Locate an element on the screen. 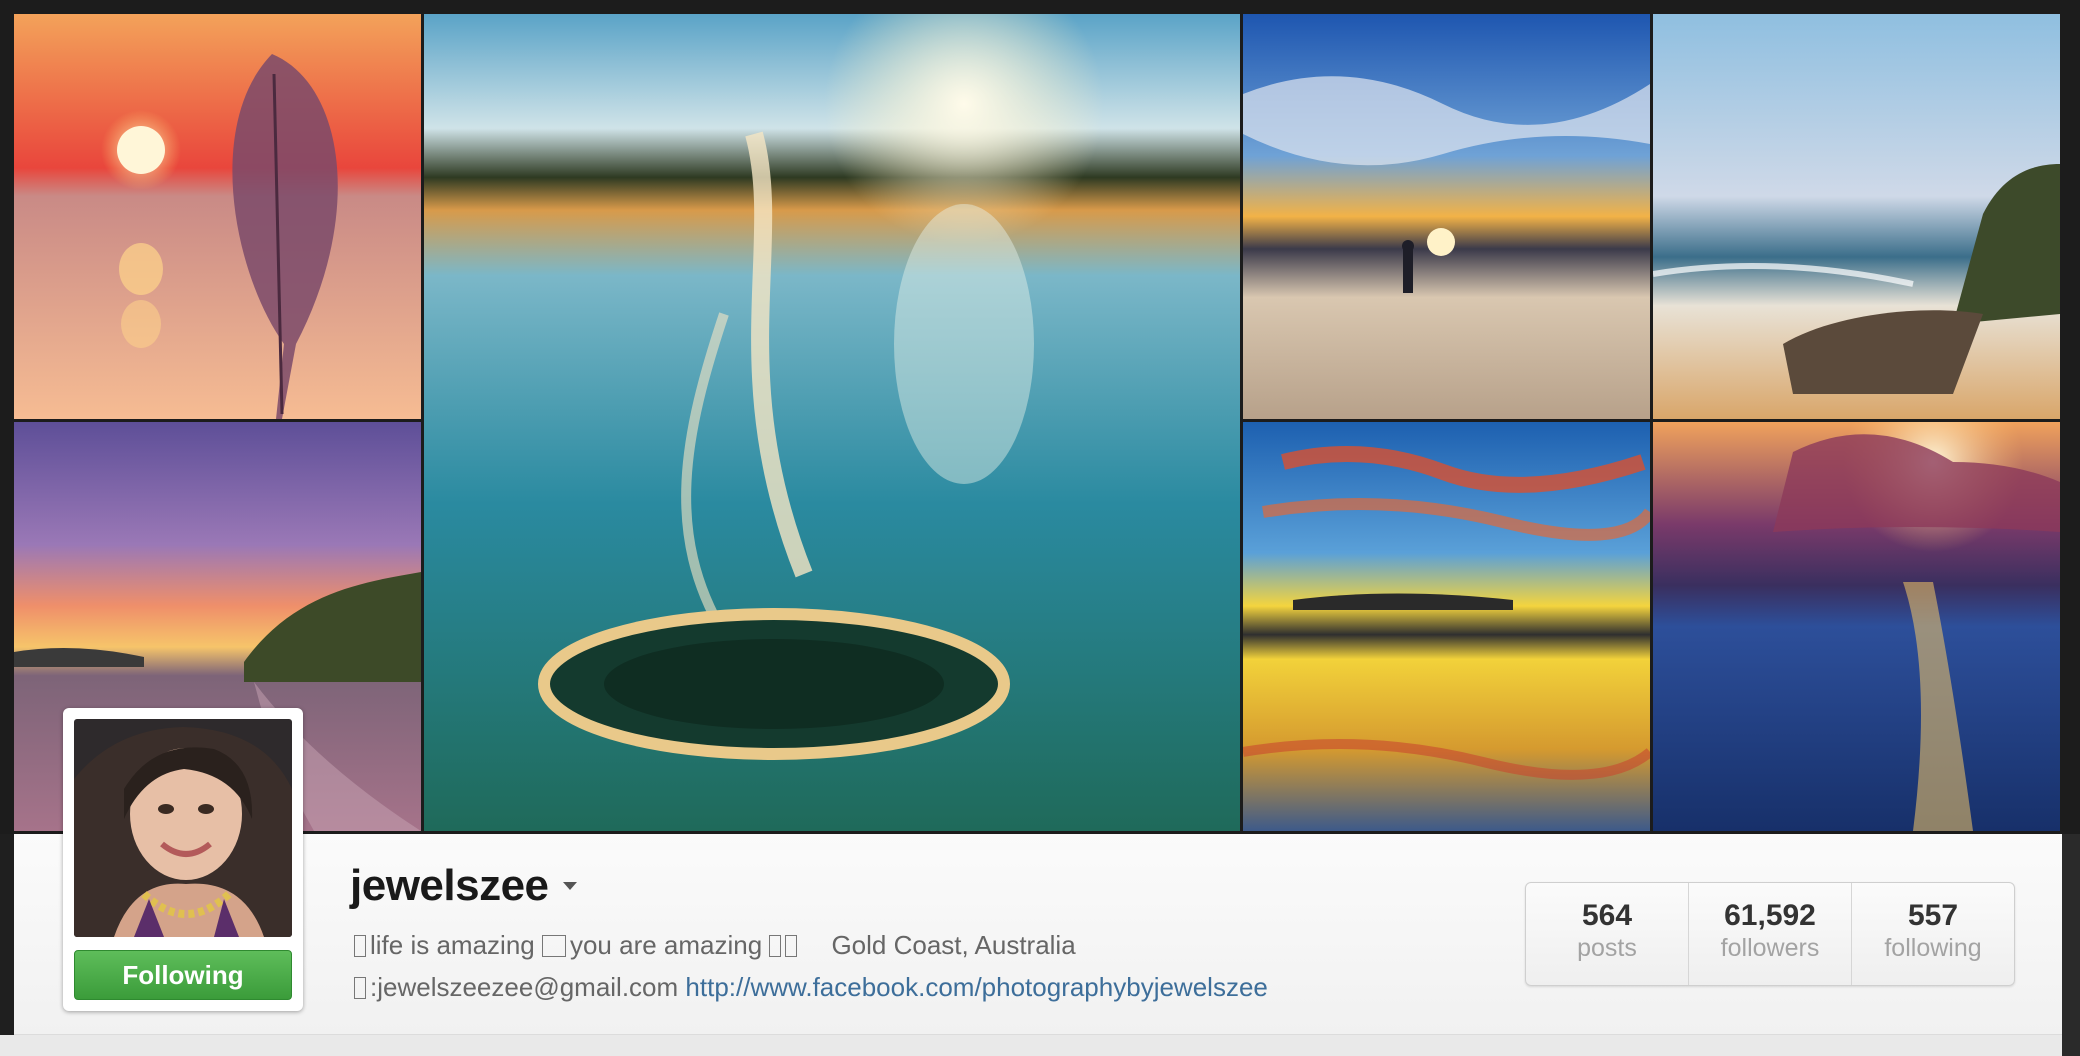 Image resolution: width=2080 pixels, height=1056 pixels. avatar is located at coordinates (183, 828).